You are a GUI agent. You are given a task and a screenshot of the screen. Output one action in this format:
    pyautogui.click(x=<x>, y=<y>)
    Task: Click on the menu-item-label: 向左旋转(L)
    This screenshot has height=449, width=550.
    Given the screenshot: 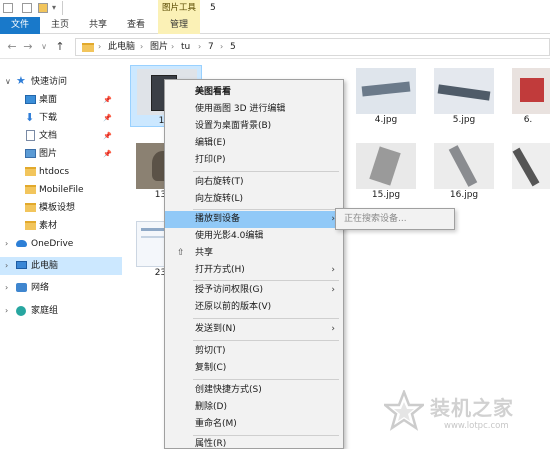 What is the action you would take?
    pyautogui.click(x=219, y=199)
    